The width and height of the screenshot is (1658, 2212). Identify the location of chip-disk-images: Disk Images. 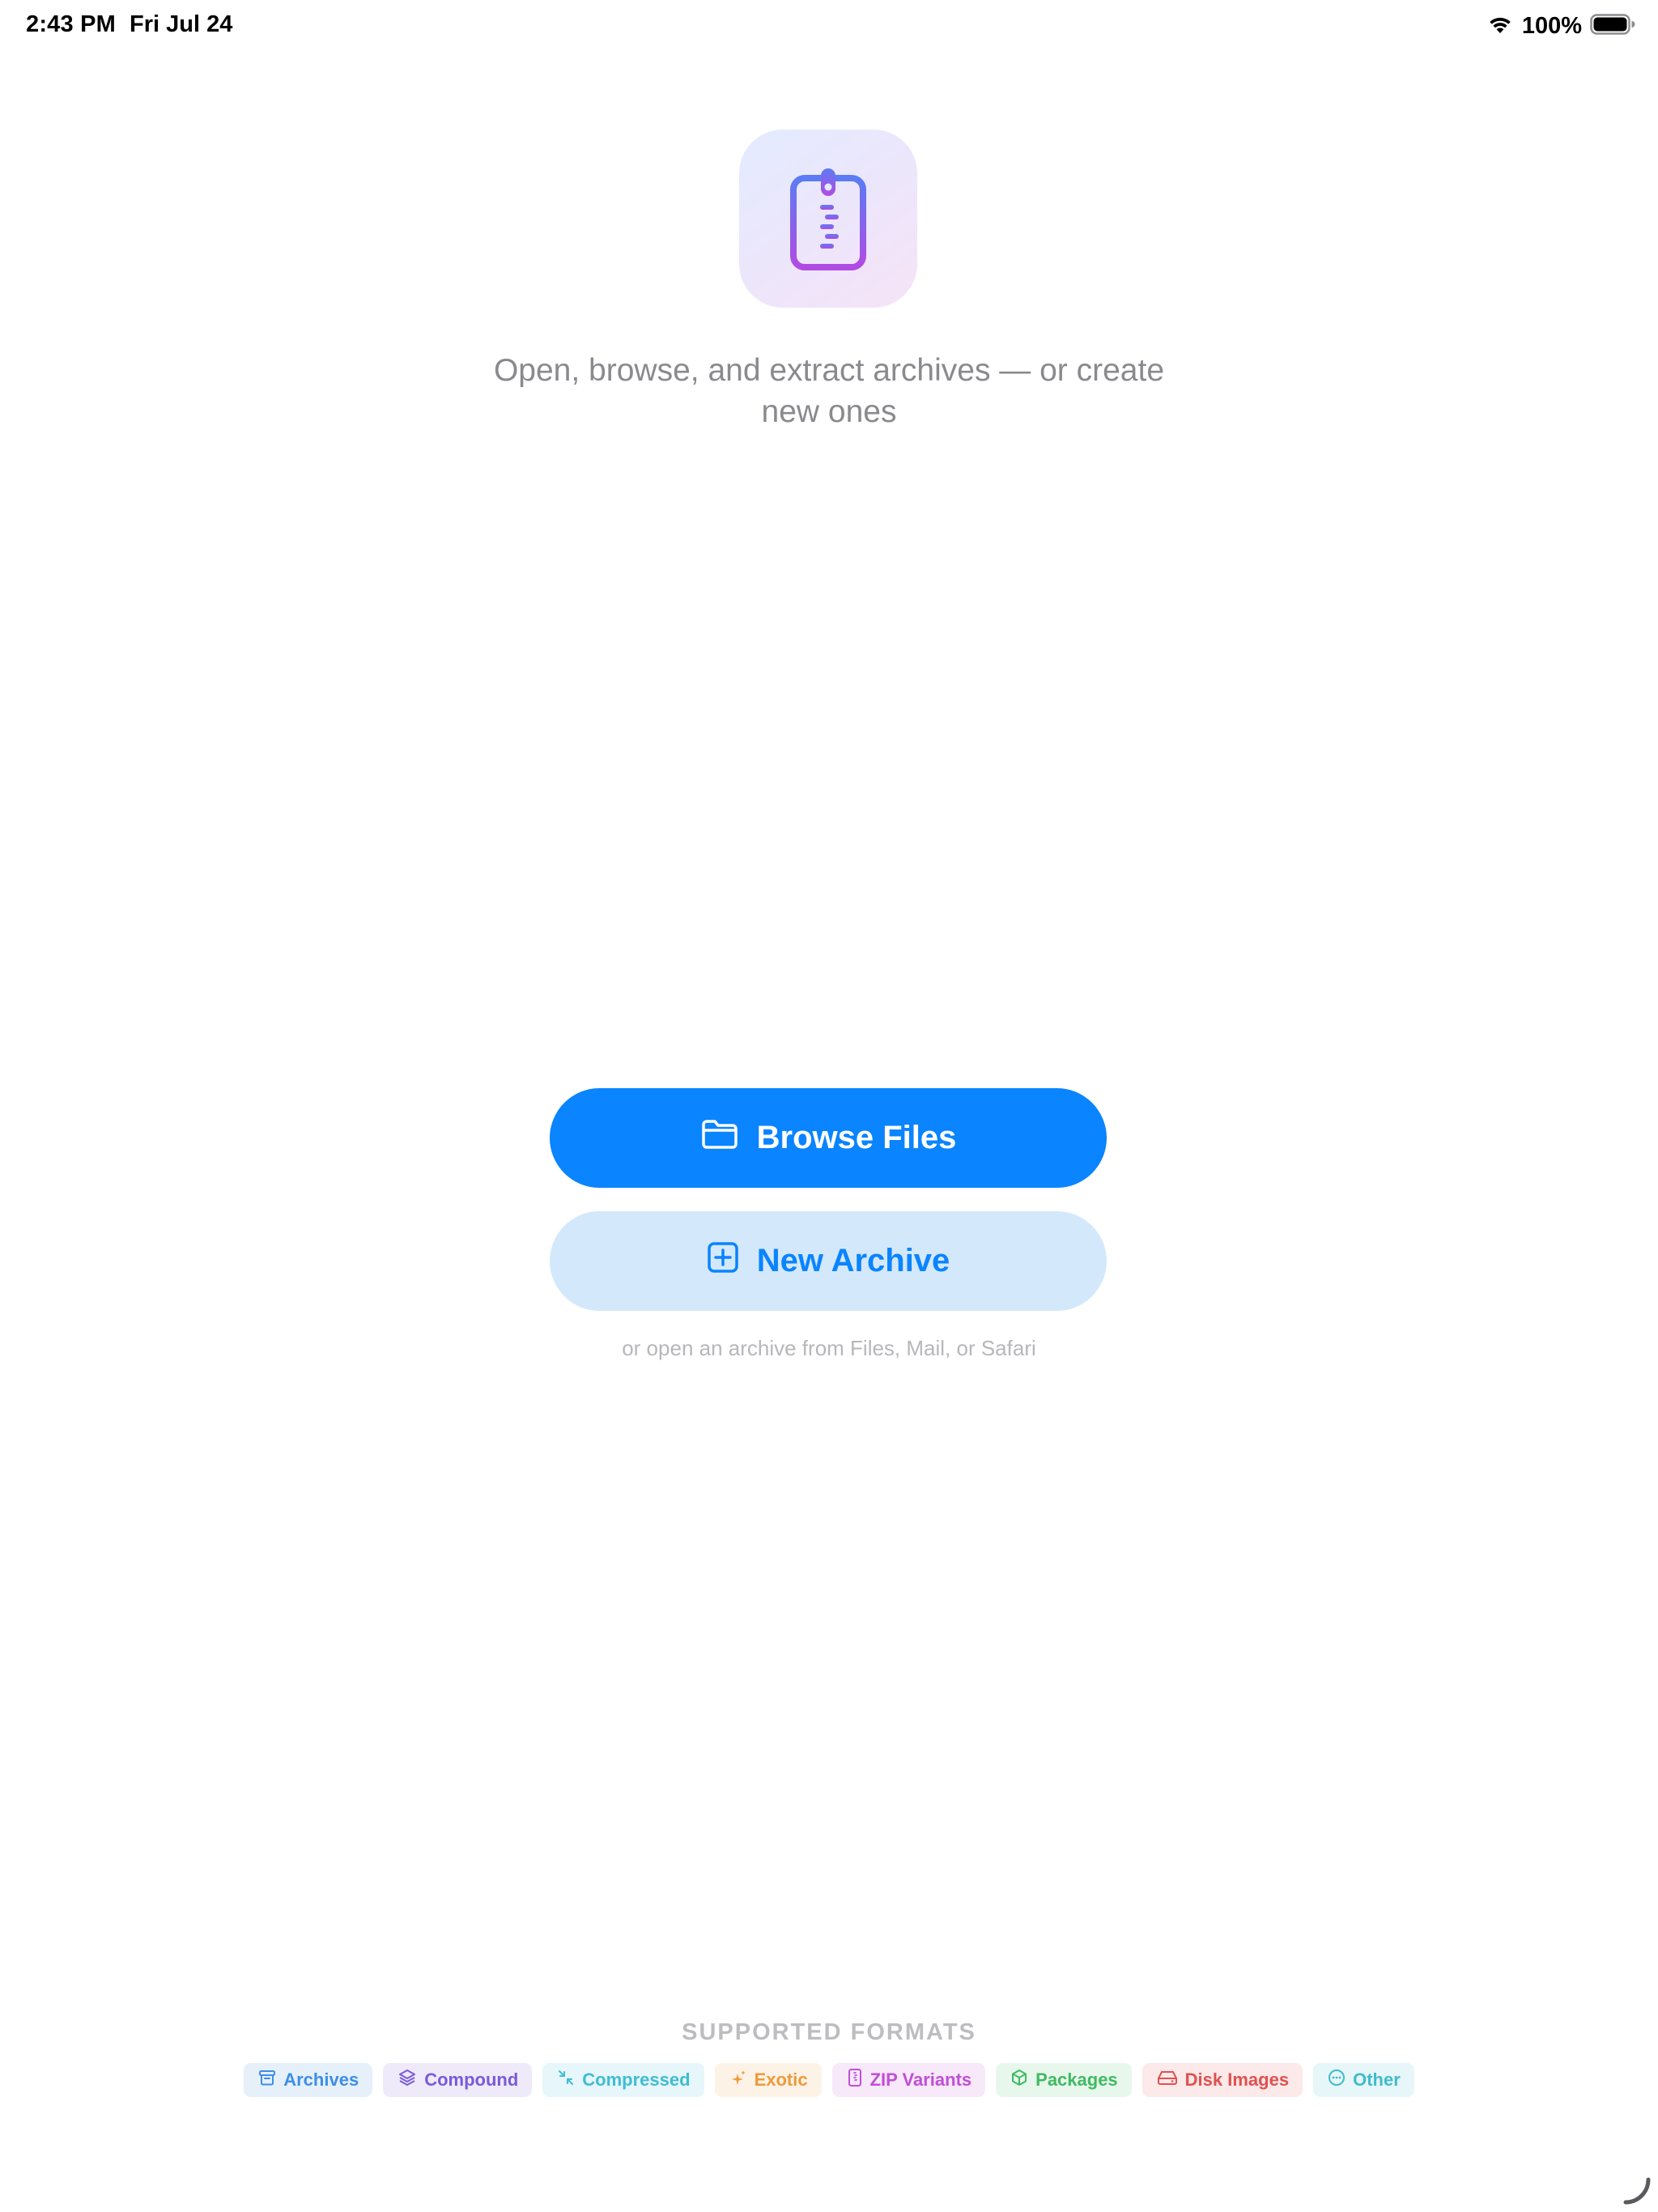
(1222, 2080).